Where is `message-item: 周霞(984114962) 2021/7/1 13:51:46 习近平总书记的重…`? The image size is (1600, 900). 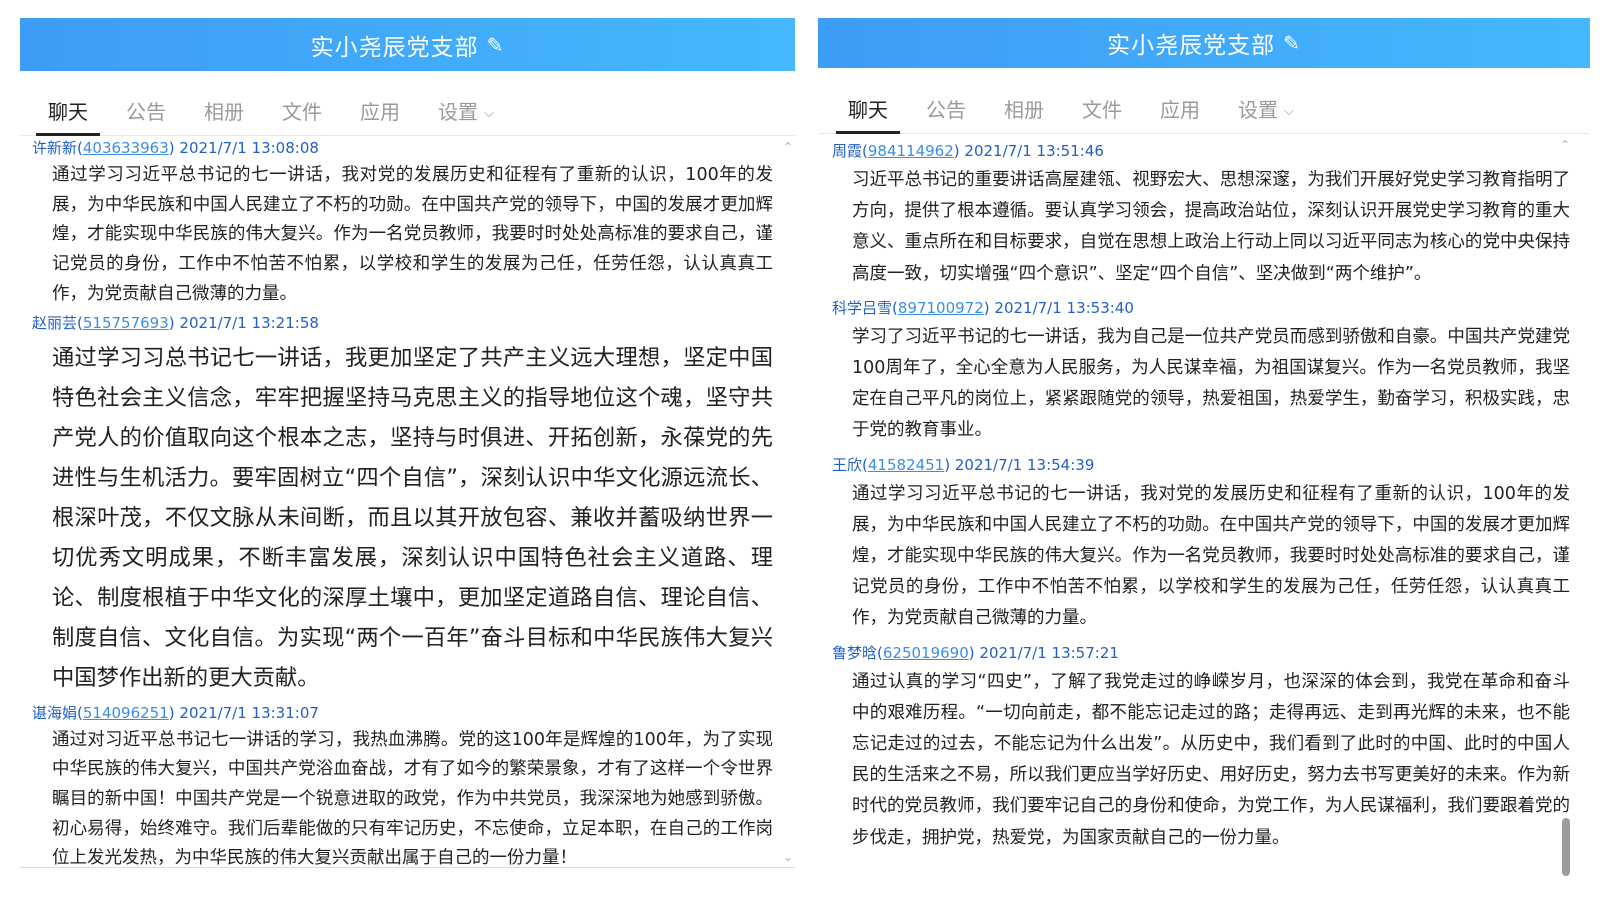 message-item: 周霞(984114962) 2021/7/1 13:51:46 习近平总书记的重… is located at coordinates (1204, 215).